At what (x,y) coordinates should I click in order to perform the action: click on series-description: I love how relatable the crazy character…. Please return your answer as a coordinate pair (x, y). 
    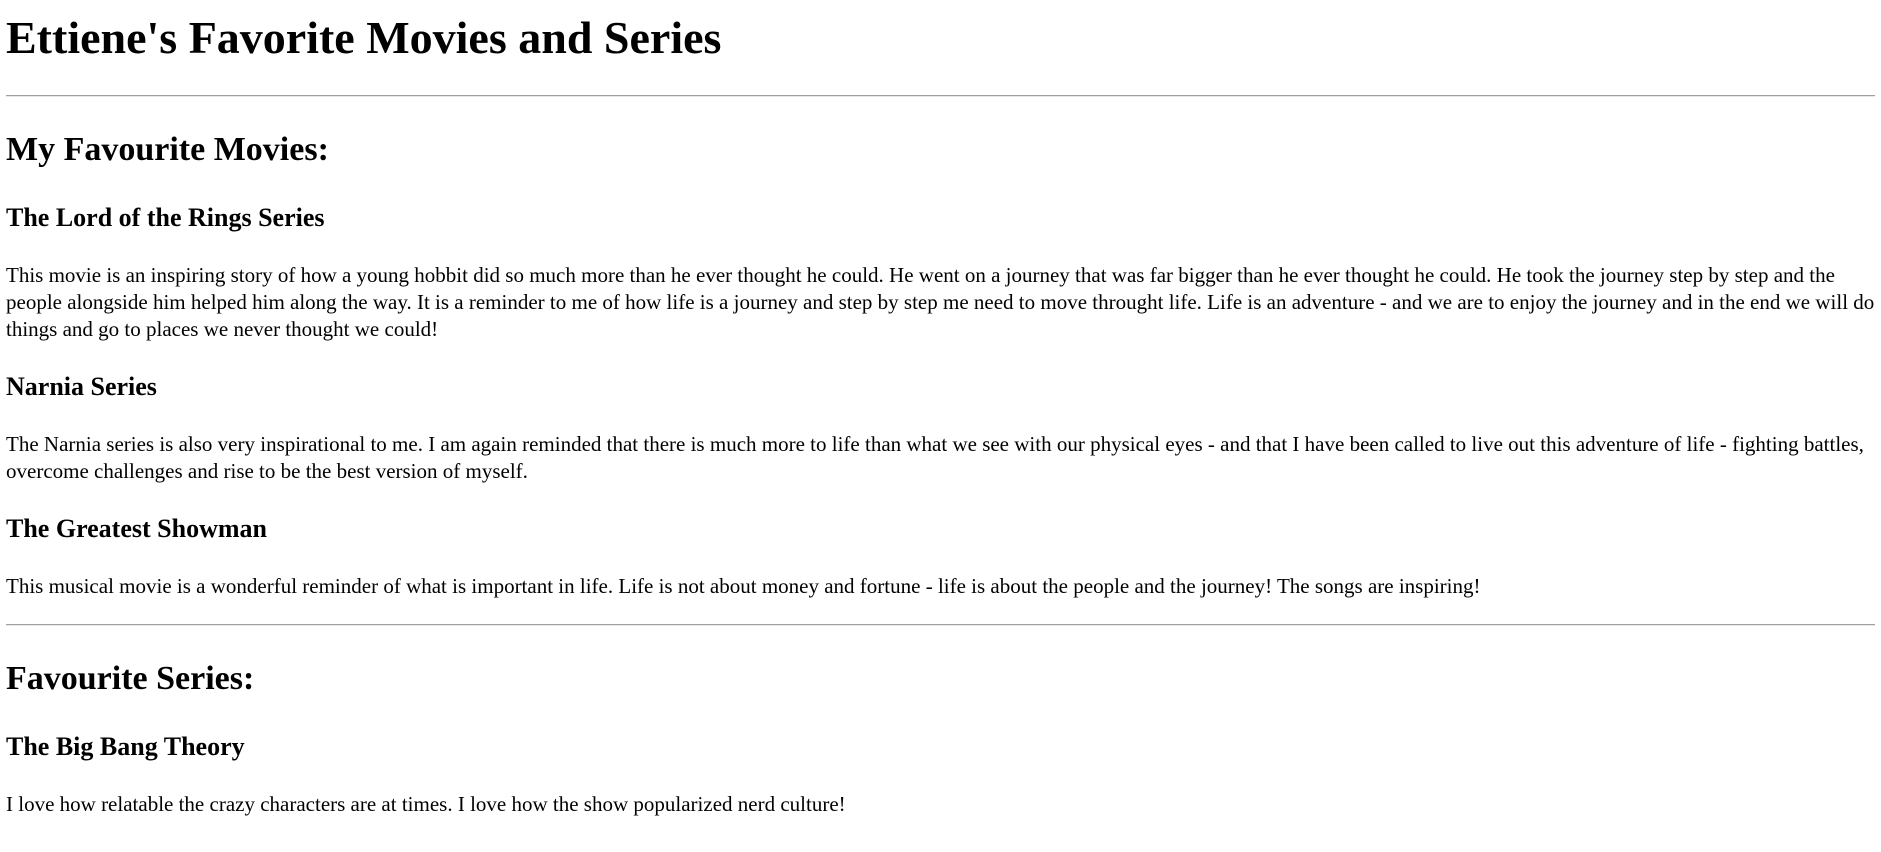
    Looking at the image, I should click on (426, 804).